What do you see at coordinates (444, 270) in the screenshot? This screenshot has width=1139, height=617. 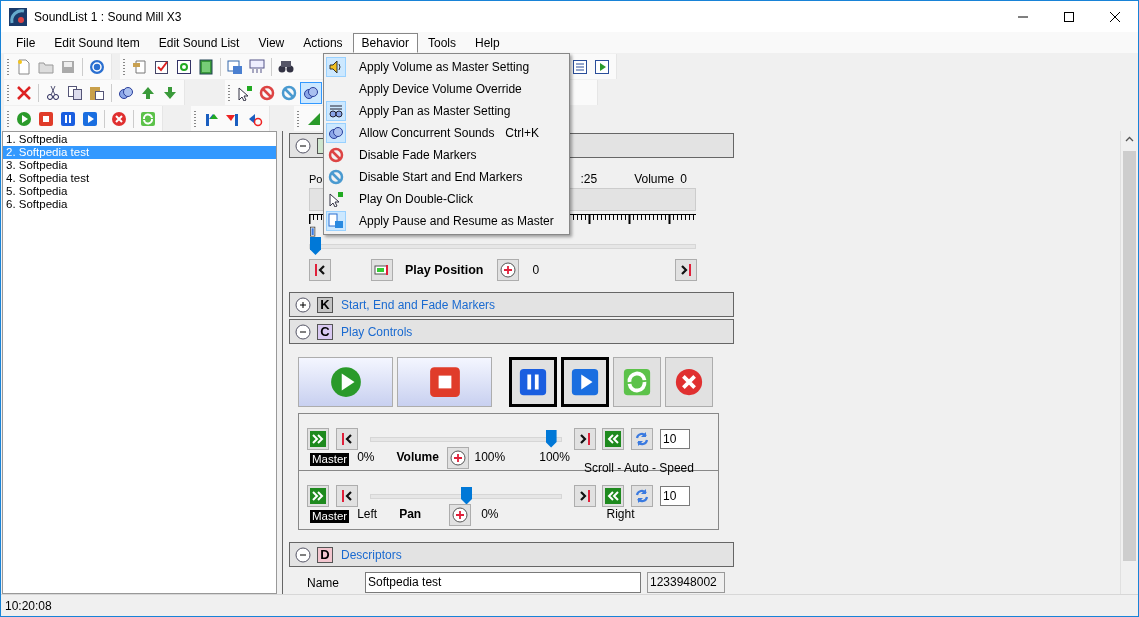 I see `play-position-label: Play Position` at bounding box center [444, 270].